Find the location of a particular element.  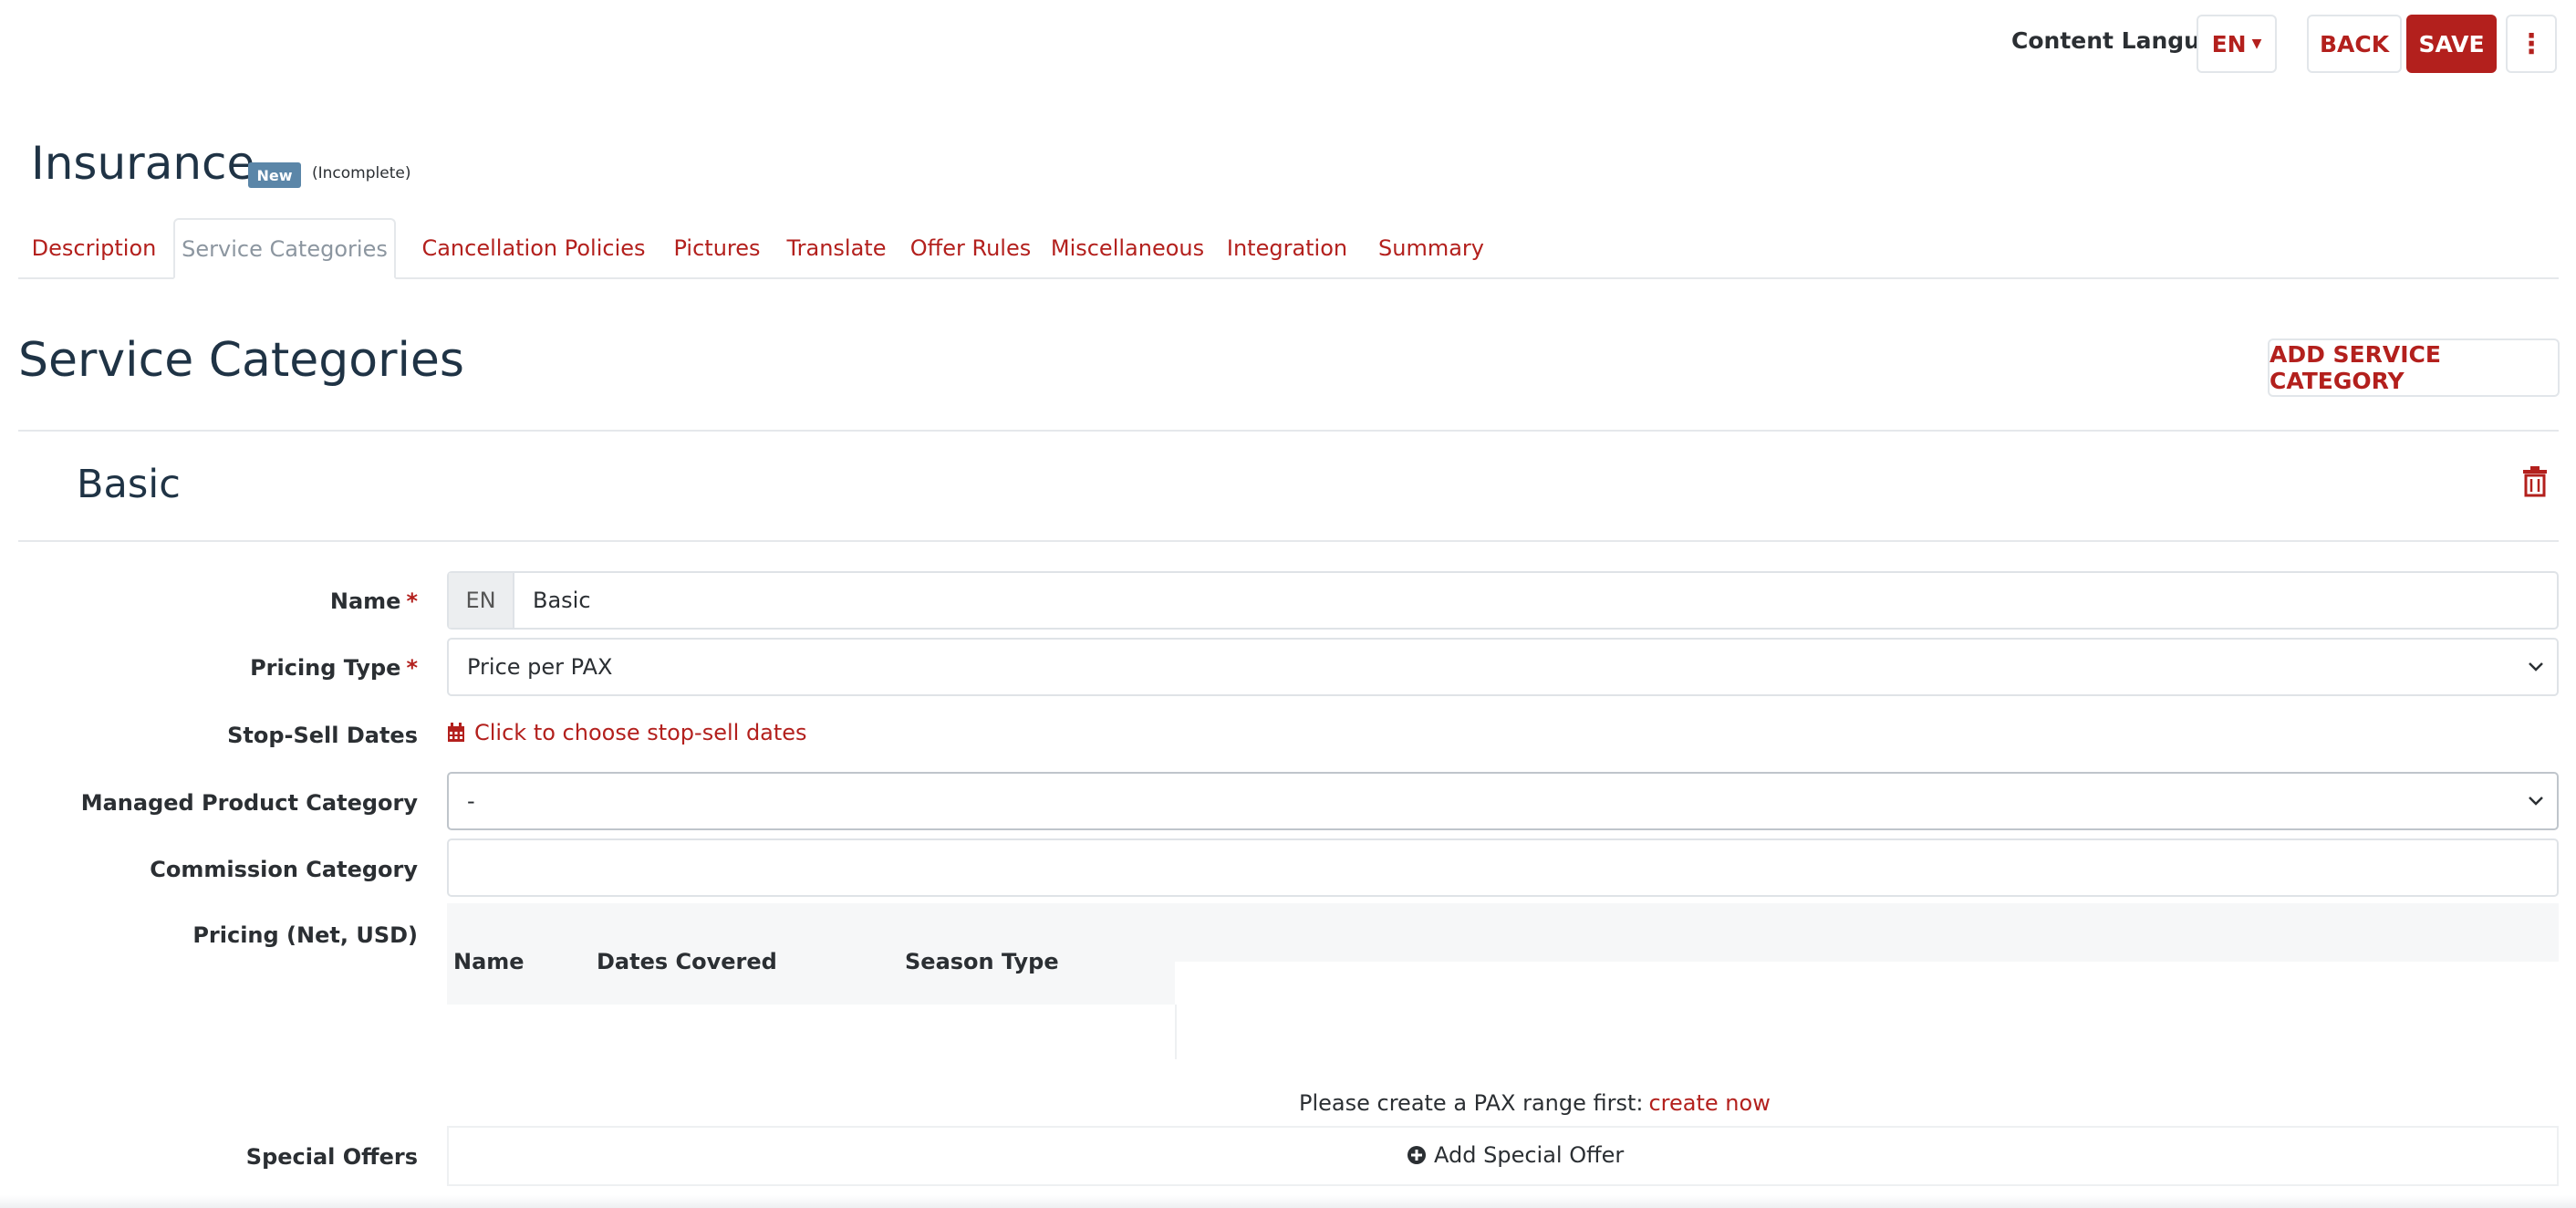

tab-pictures: Pictures is located at coordinates (717, 247).